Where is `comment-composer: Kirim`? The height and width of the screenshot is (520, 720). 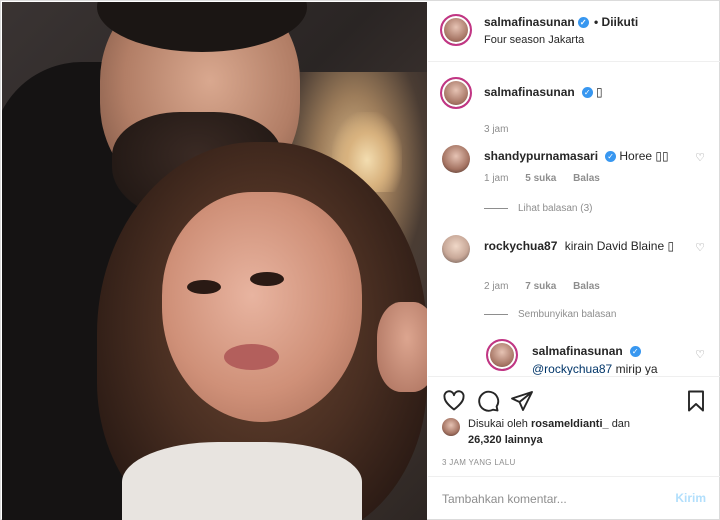 comment-composer: Kirim is located at coordinates (574, 498).